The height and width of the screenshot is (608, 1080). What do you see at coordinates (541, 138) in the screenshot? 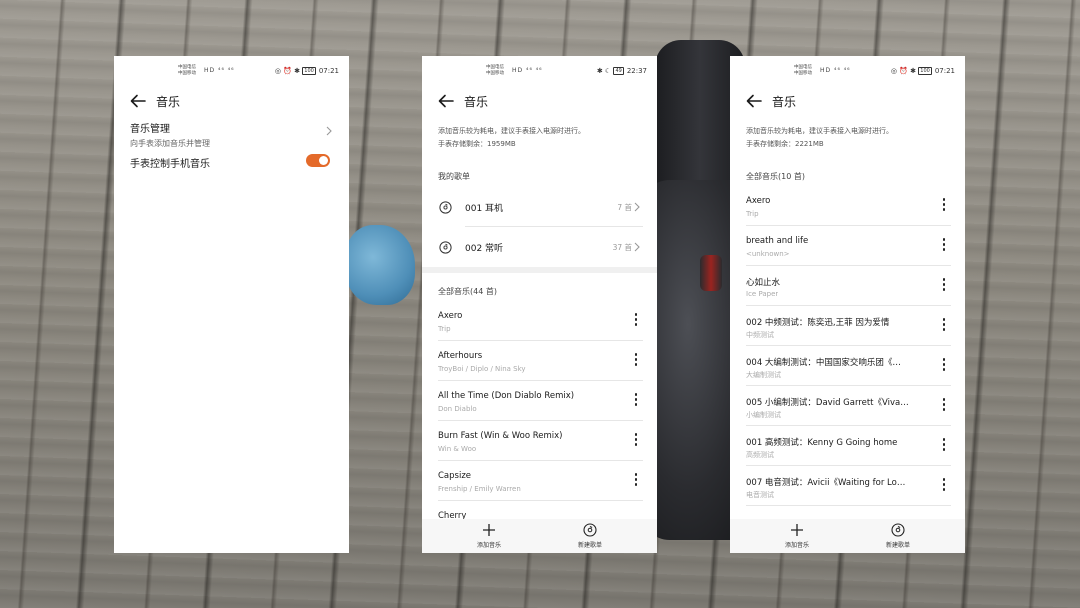
I see `power-note: 添加音乐较为耗电，建议手表接入电源时进行。 手表存储剩余：1959MB` at bounding box center [541, 138].